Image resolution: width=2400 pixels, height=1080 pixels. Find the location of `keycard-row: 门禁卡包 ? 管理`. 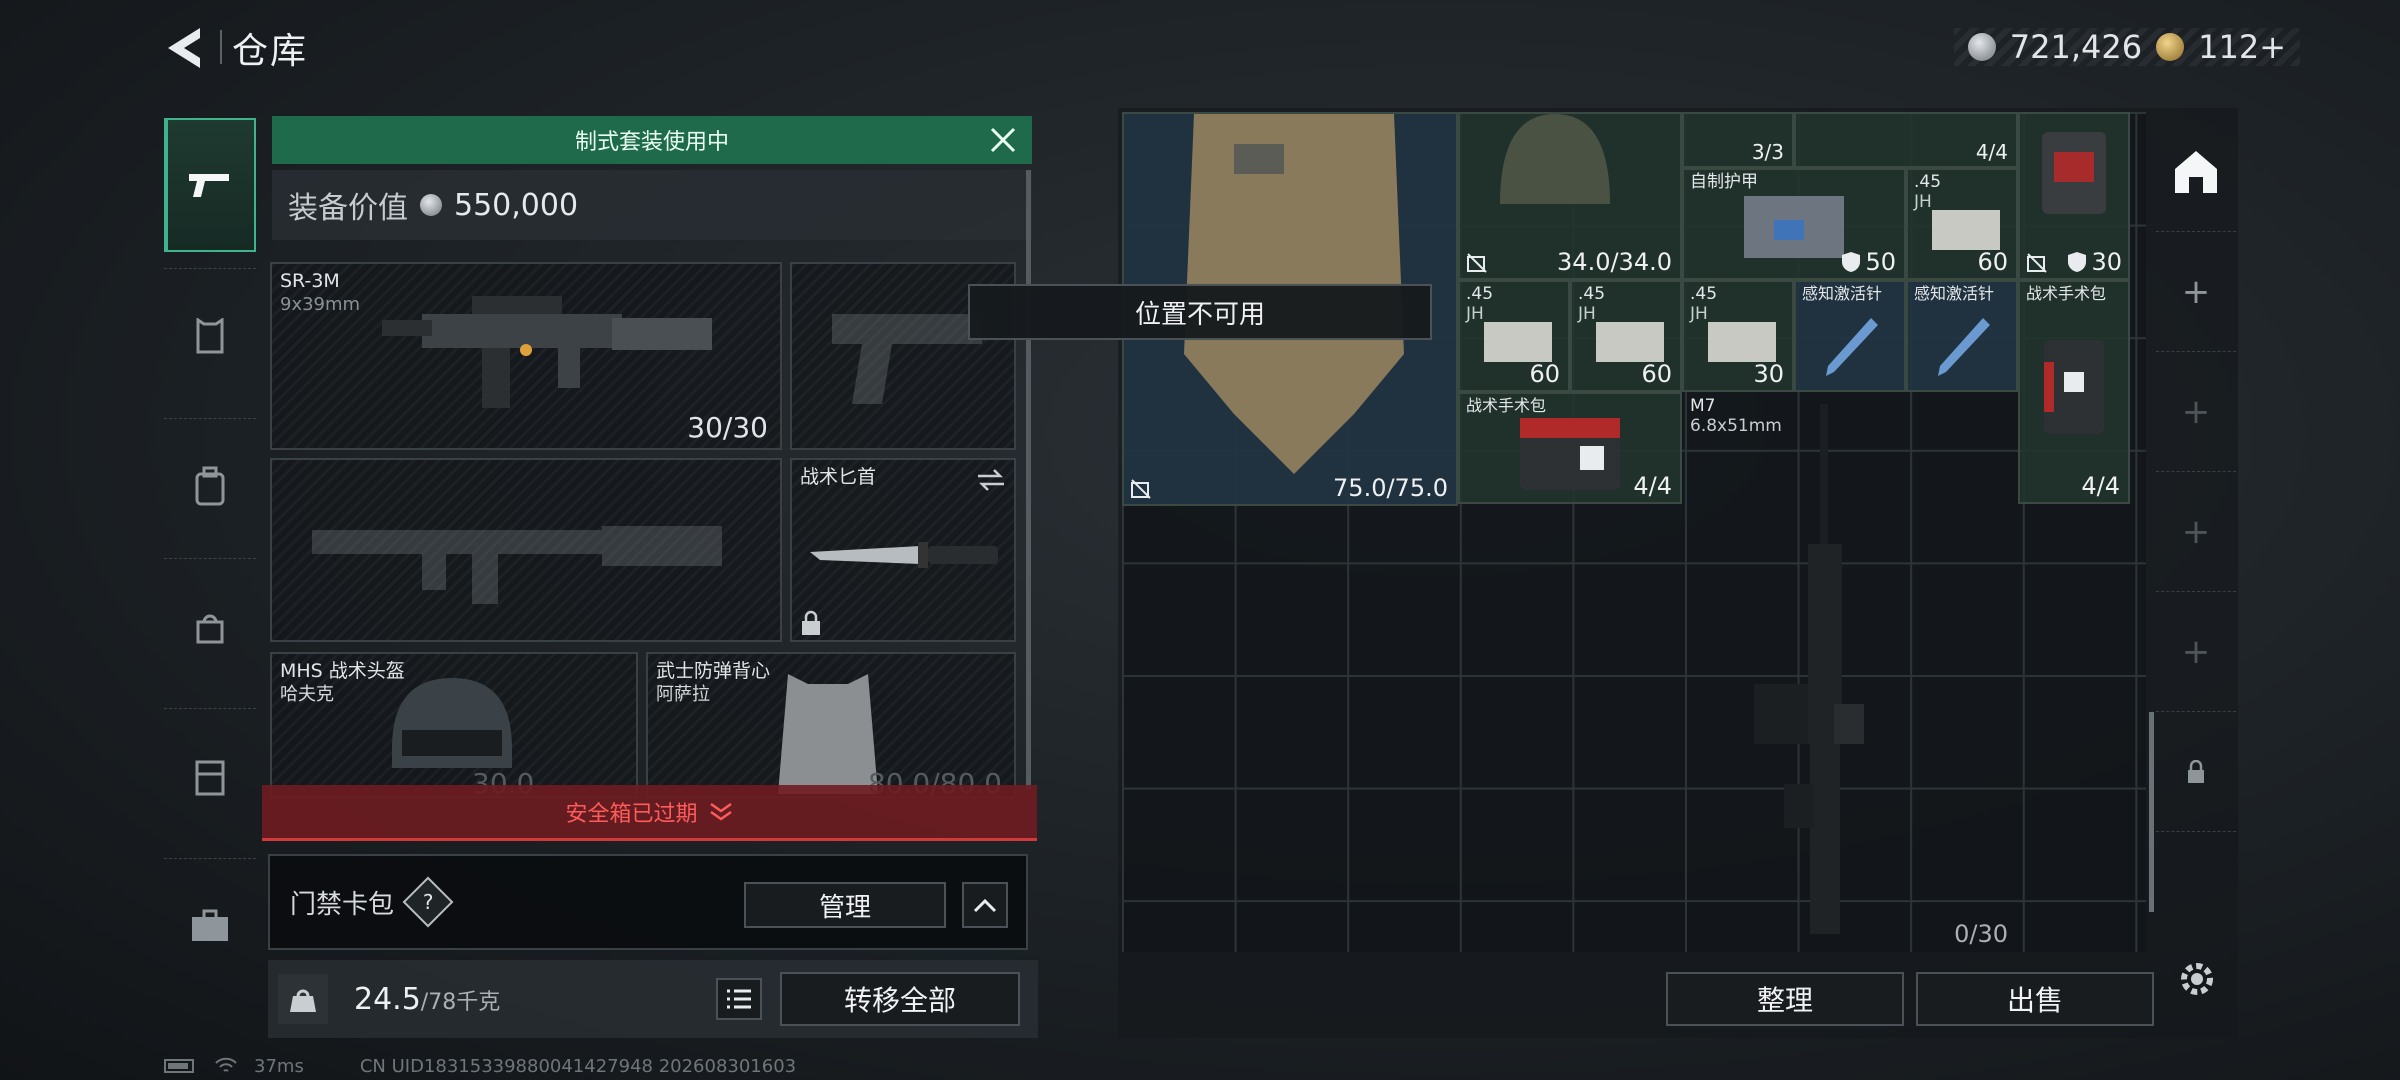

keycard-row: 门禁卡包 ? 管理 is located at coordinates (648, 902).